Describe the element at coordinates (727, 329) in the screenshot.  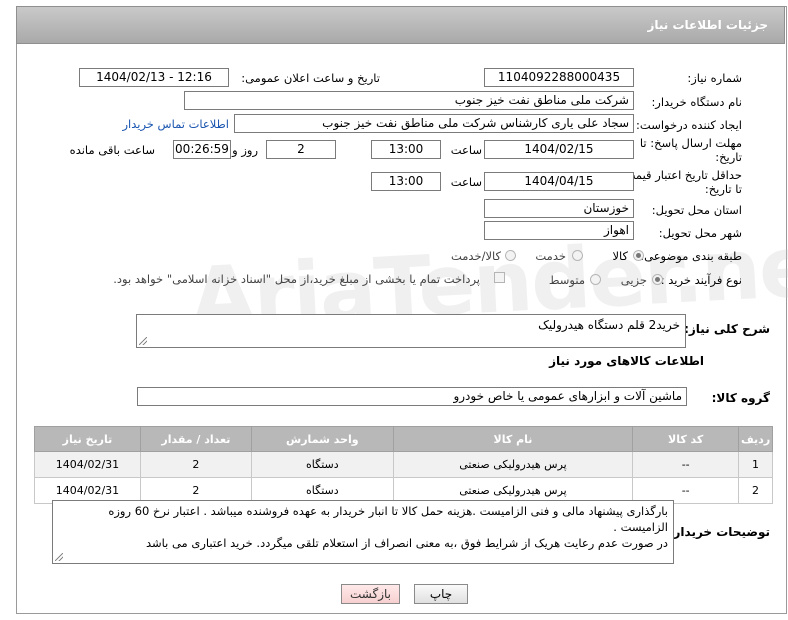
I see `description-label: شرح کلی نیاز:` at that location.